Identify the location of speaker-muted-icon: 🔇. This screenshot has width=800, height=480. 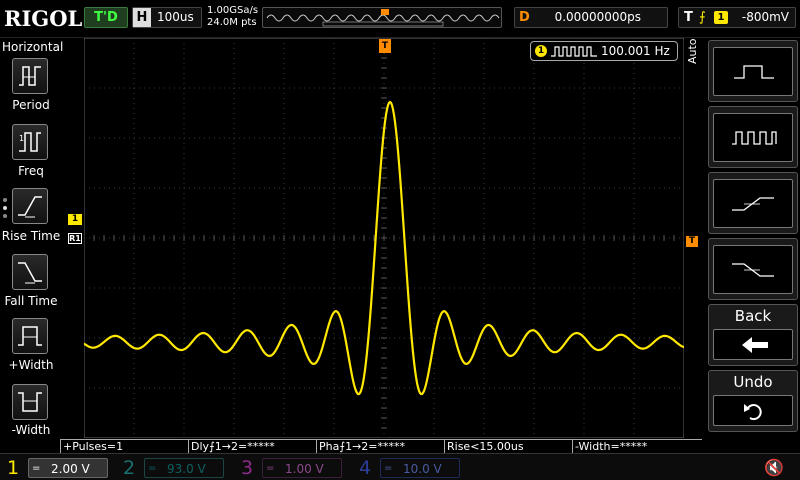
(774, 467).